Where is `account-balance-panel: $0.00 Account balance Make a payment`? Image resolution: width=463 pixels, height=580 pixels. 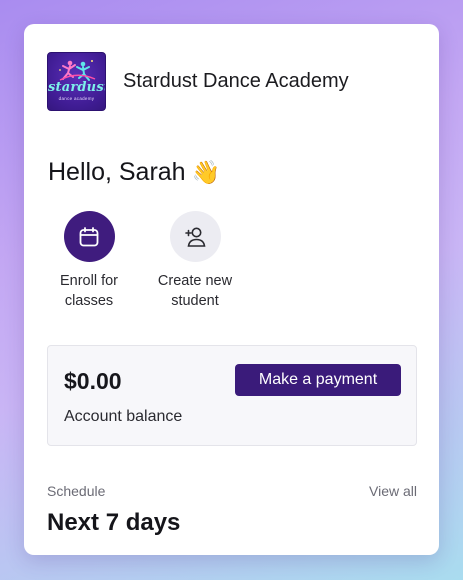 account-balance-panel: $0.00 Account balance Make a payment is located at coordinates (232, 395).